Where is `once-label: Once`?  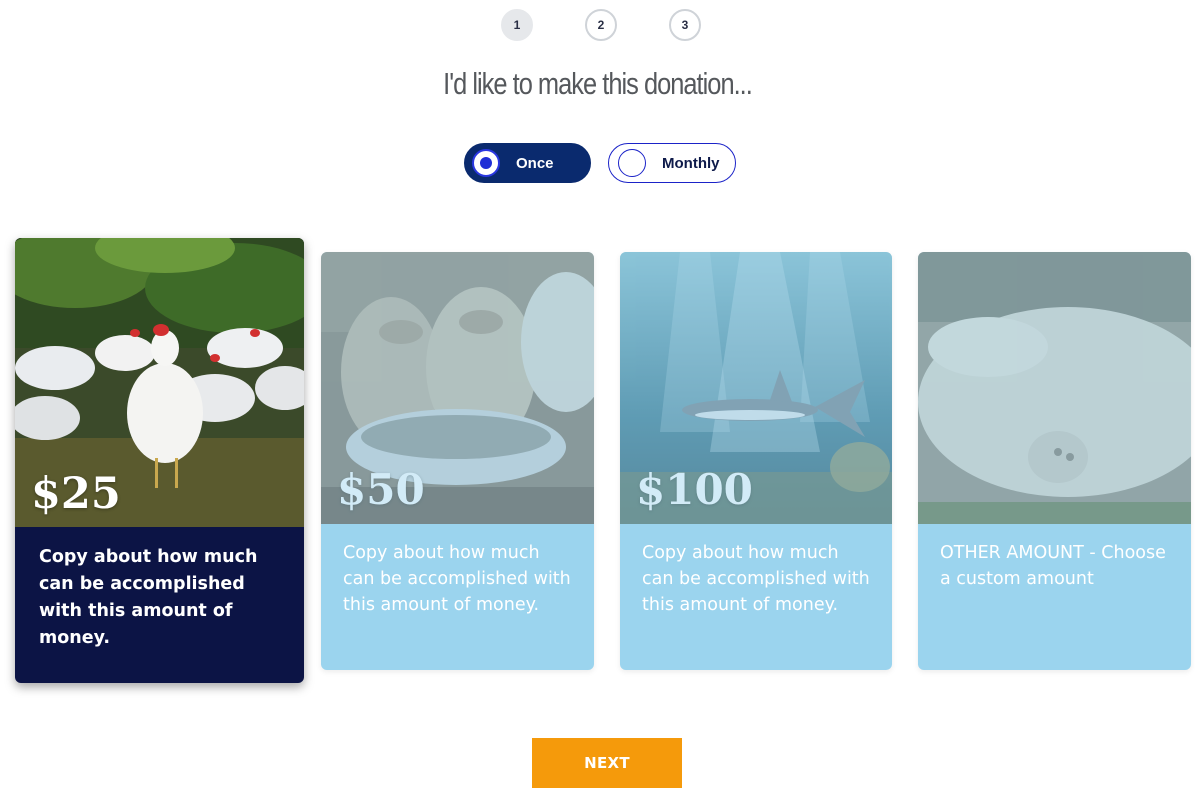 once-label: Once is located at coordinates (535, 163).